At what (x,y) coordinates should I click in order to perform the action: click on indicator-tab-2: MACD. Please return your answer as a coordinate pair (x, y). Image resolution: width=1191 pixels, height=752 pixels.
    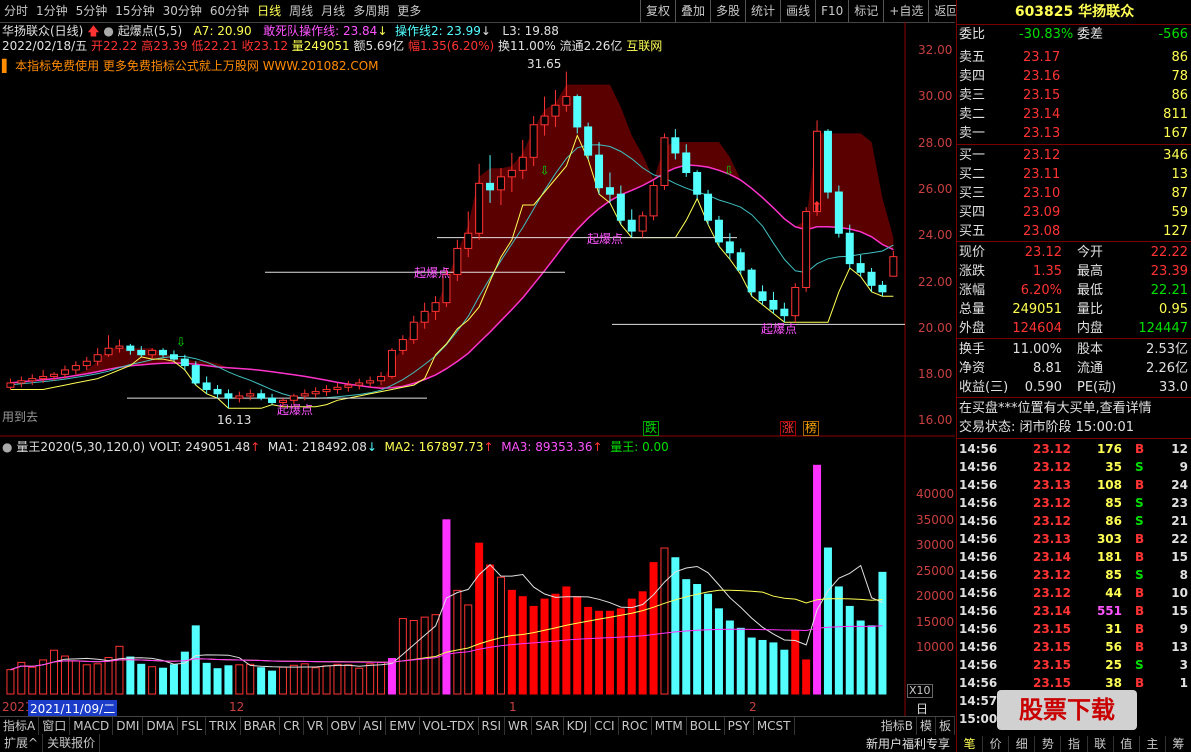
    Looking at the image, I should click on (92, 726).